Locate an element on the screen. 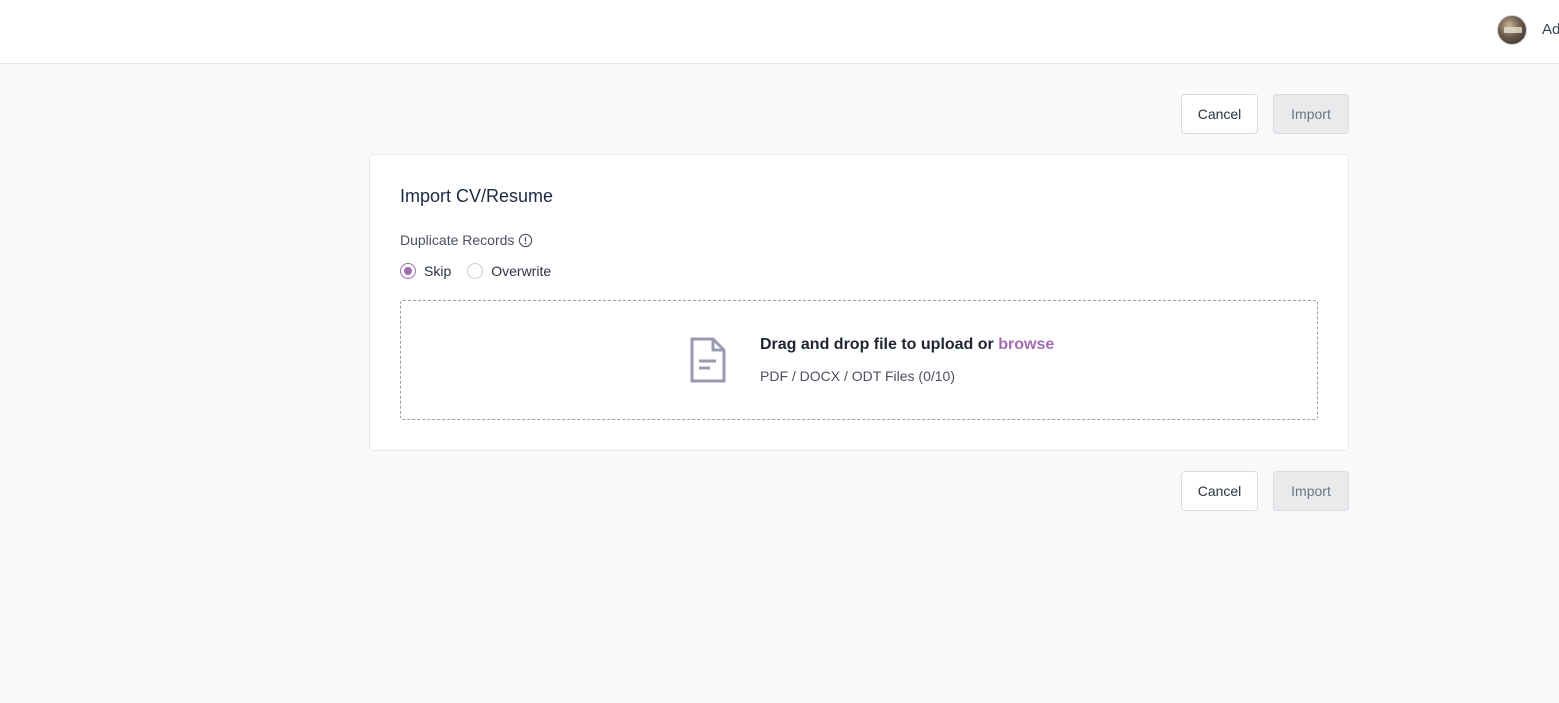 This screenshot has height=703, width=1559. duplicate-records-options: Skip Overwrite is located at coordinates (483, 271).